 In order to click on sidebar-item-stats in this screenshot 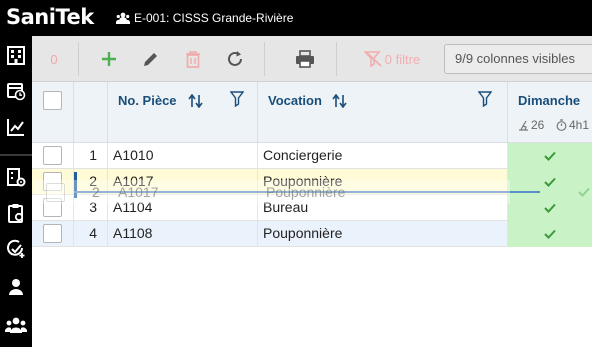, I will do `click(16, 127)`.